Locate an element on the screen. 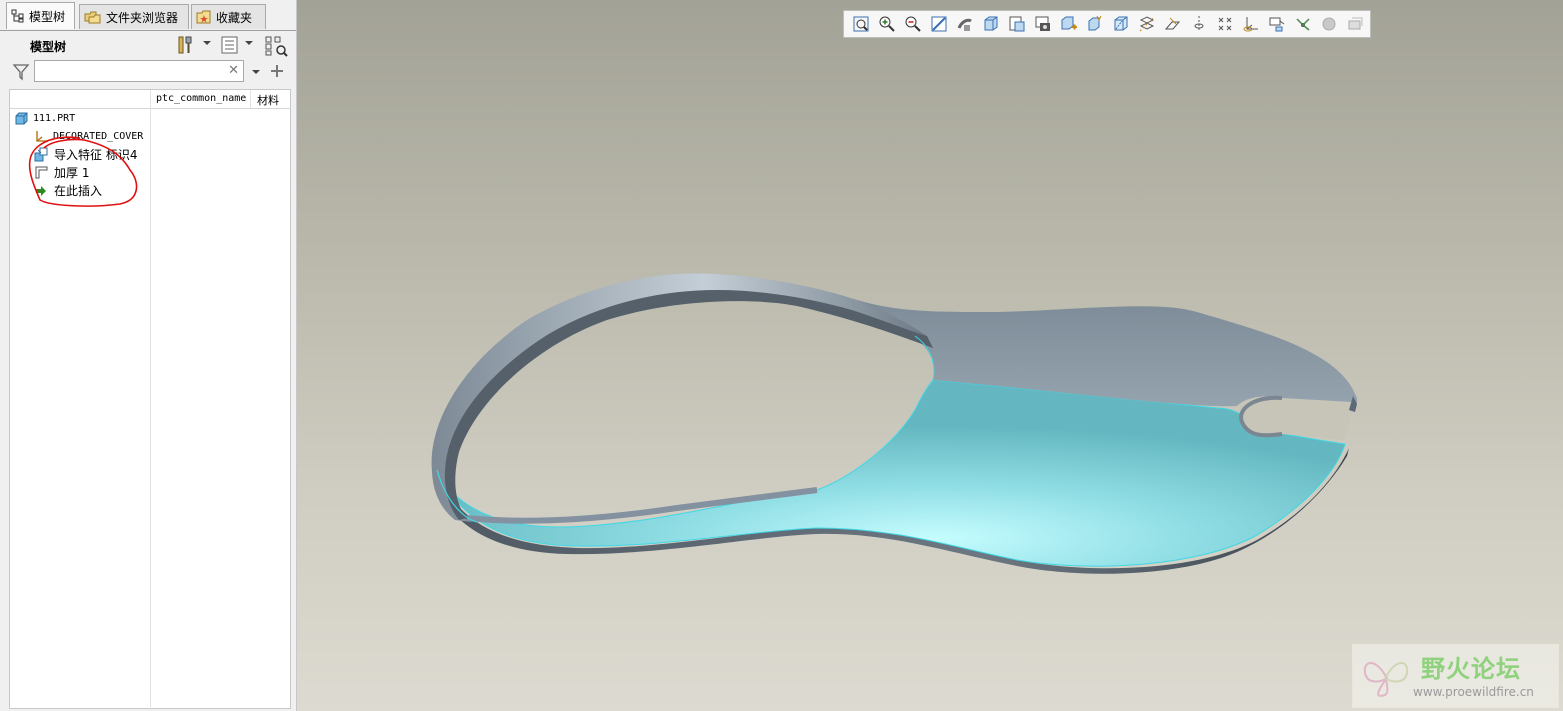 This screenshot has height=711, width=1563. watermark-url: www.proewildfire.cn is located at coordinates (1473, 692).